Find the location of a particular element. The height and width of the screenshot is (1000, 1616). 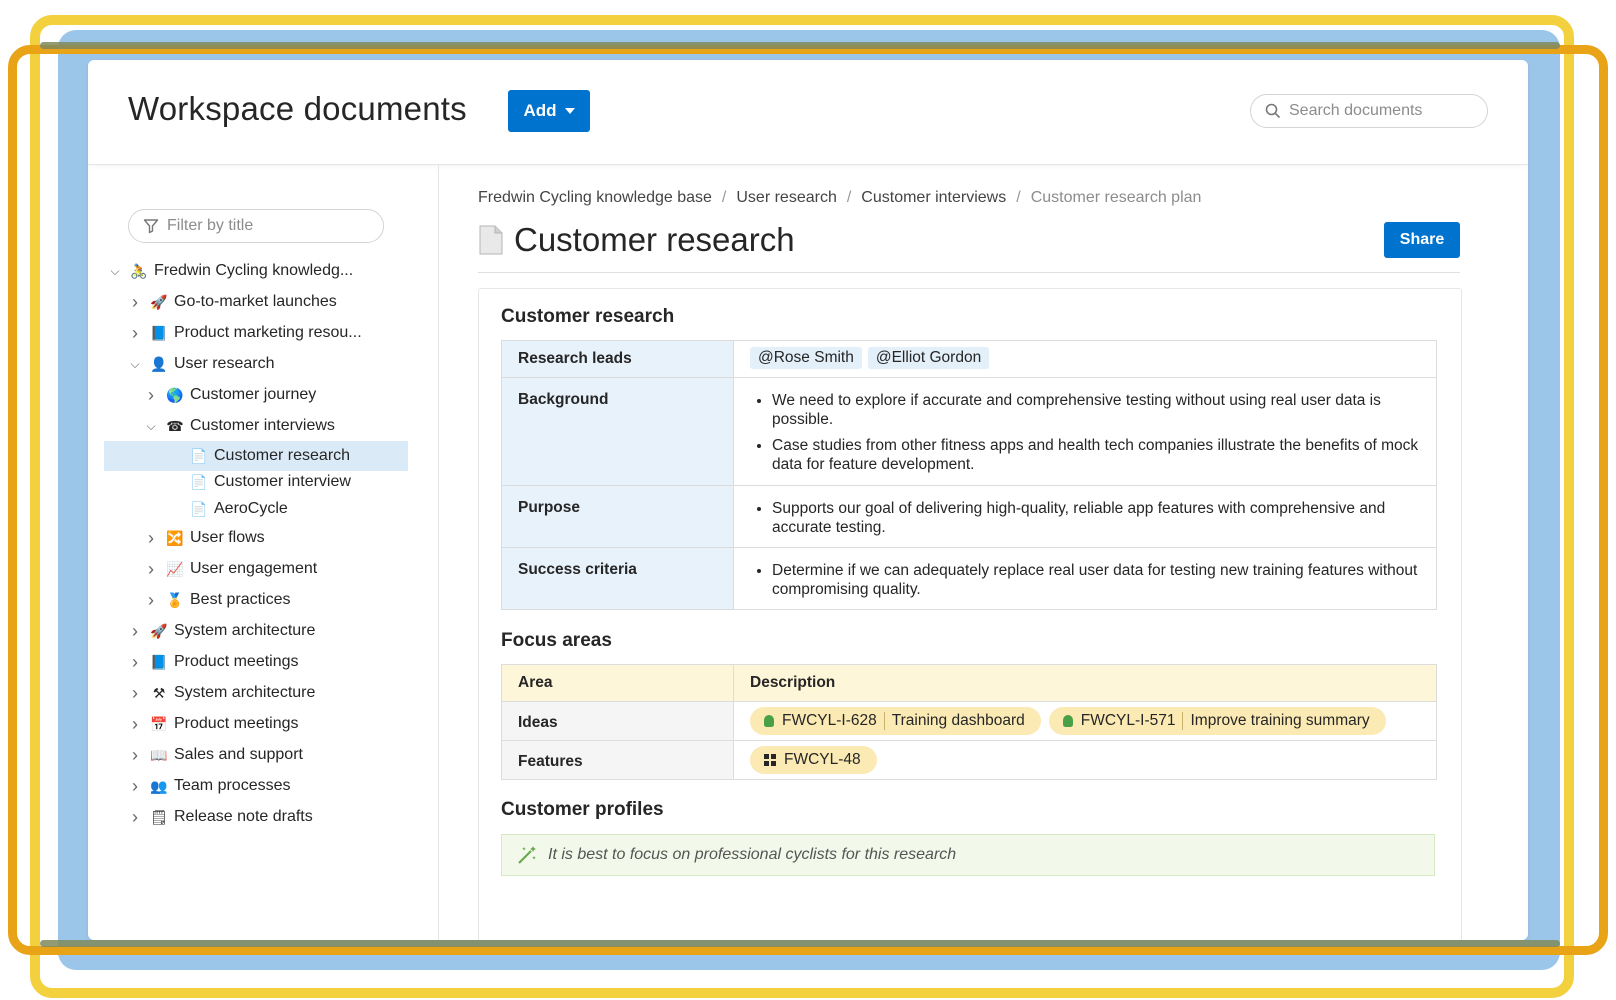

top-bar: Workspace documents Add Search documents is located at coordinates (808, 112).